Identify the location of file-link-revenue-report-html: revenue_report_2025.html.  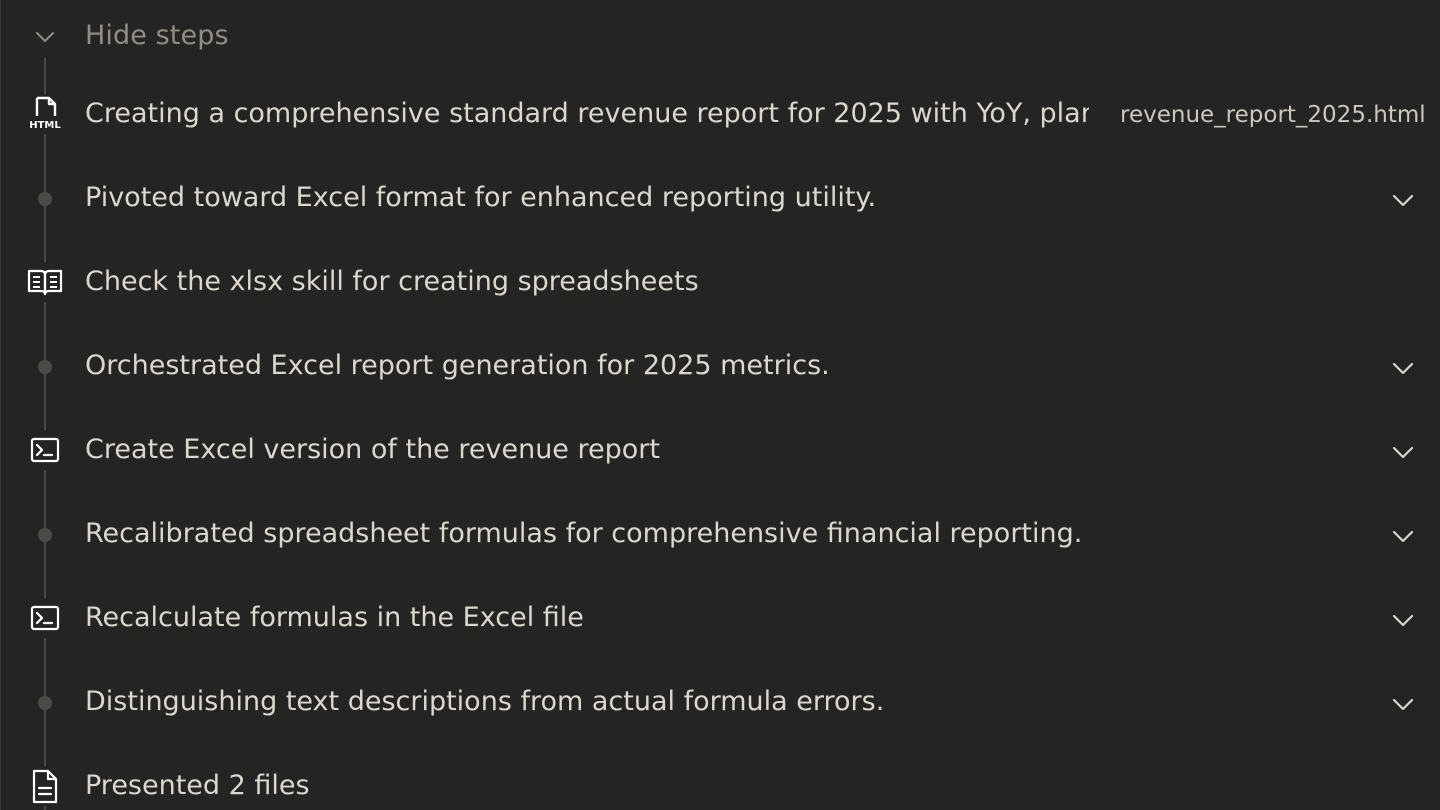
(1273, 115).